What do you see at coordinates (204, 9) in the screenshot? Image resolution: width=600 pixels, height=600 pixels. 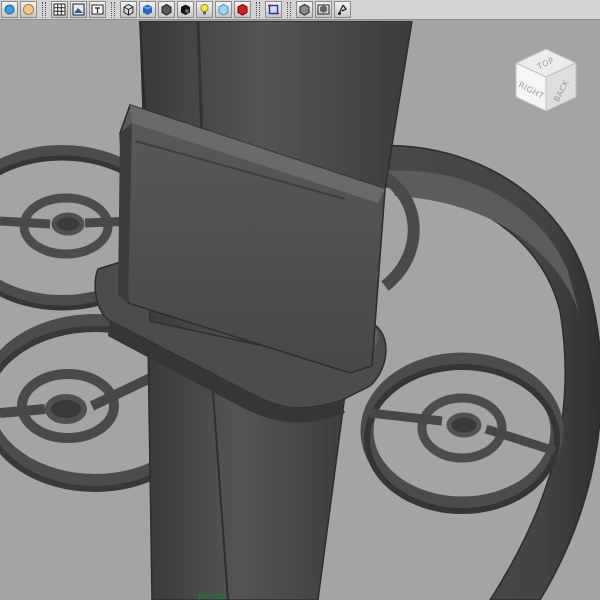 I see `use-all-lights-icon` at bounding box center [204, 9].